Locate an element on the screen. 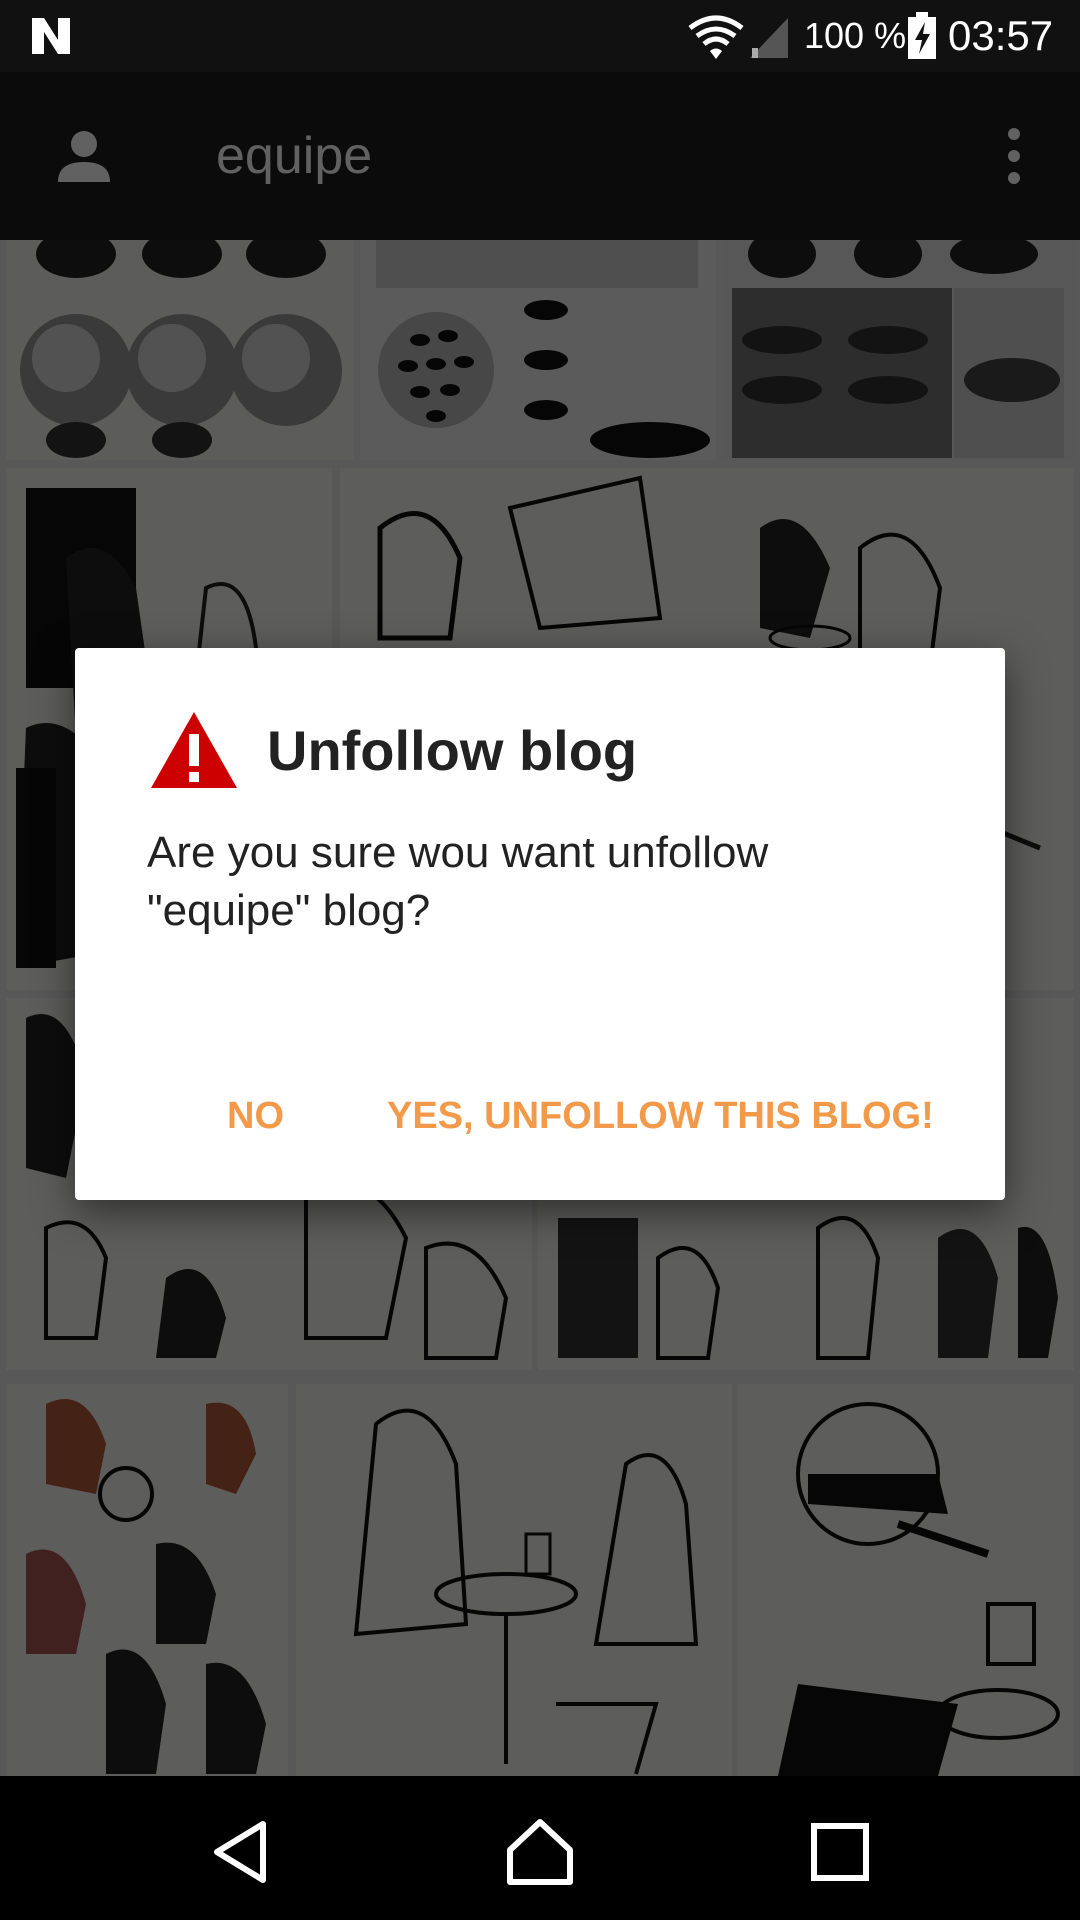  n-logo-icon is located at coordinates (51, 36).